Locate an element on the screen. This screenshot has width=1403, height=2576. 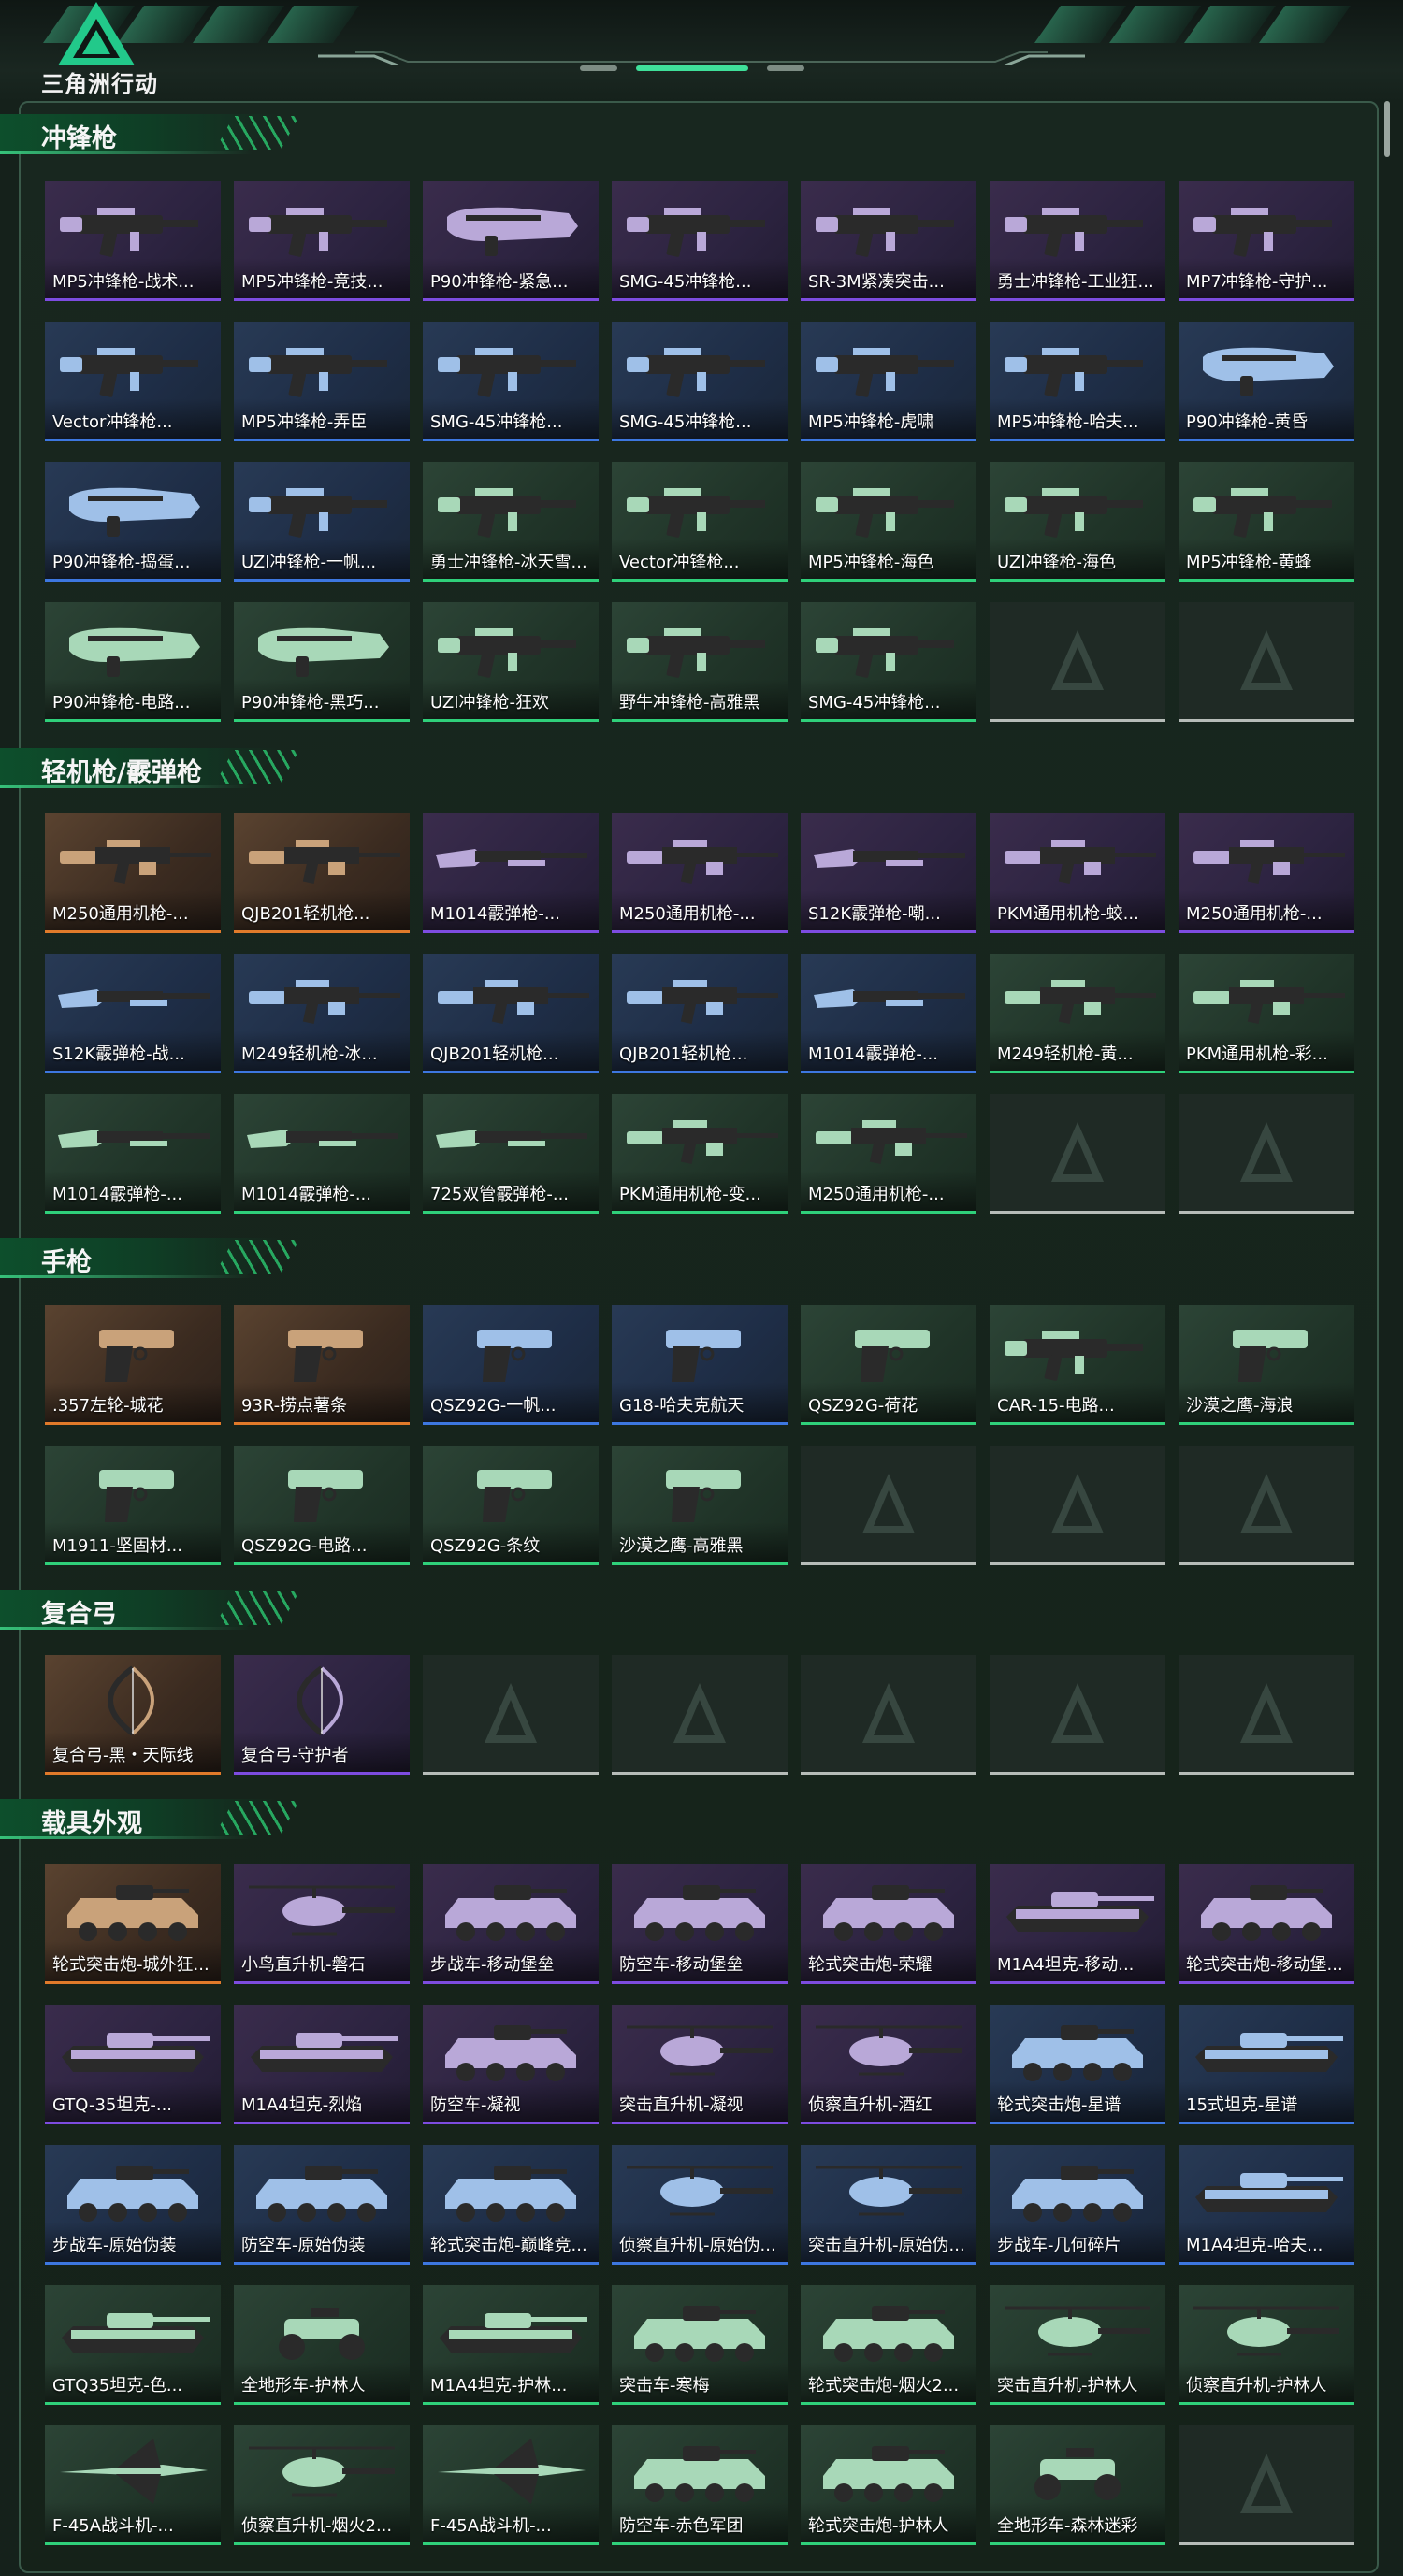
item-card: 93R-捞点薯条 is located at coordinates (322, 1365).